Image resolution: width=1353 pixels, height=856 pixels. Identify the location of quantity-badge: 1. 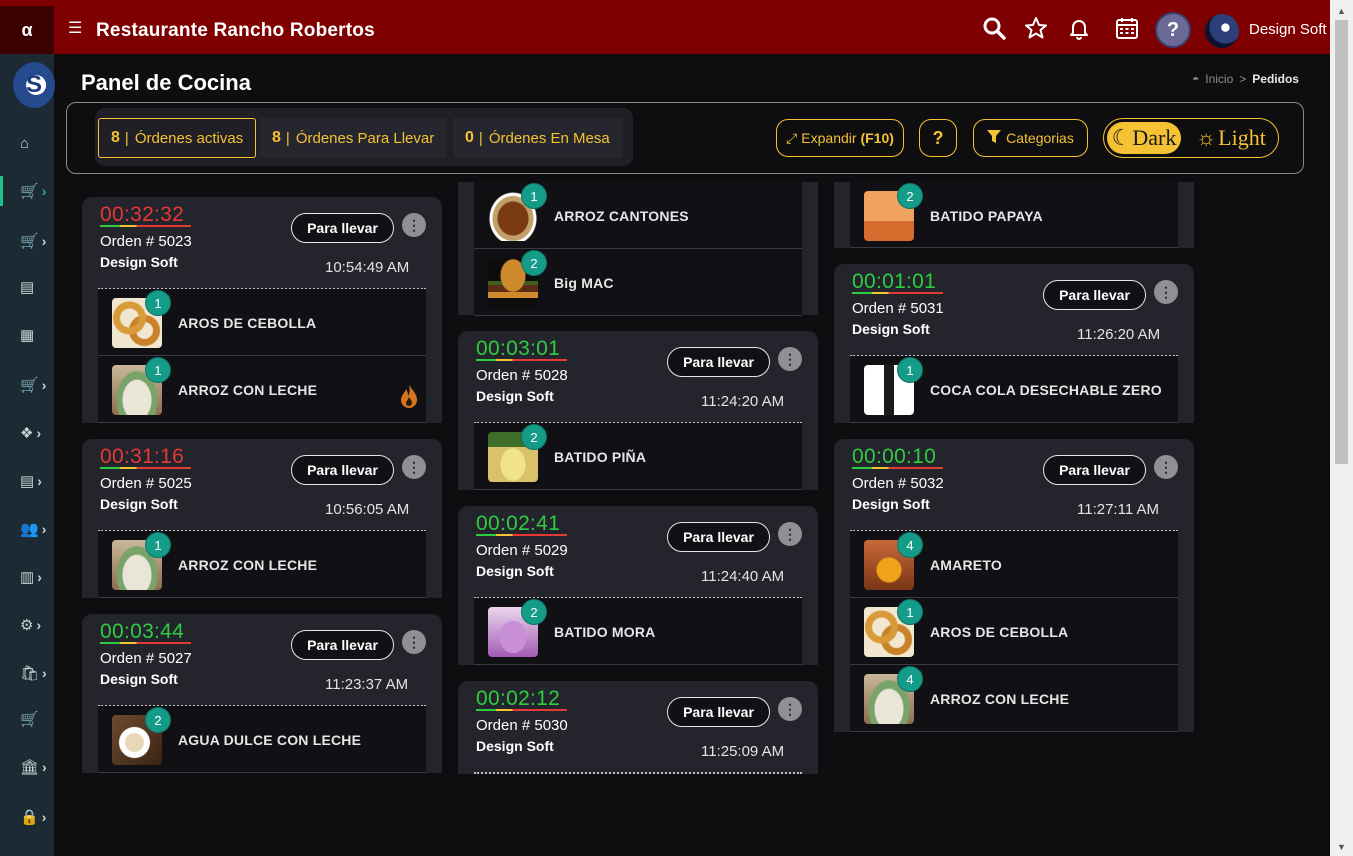
(158, 303).